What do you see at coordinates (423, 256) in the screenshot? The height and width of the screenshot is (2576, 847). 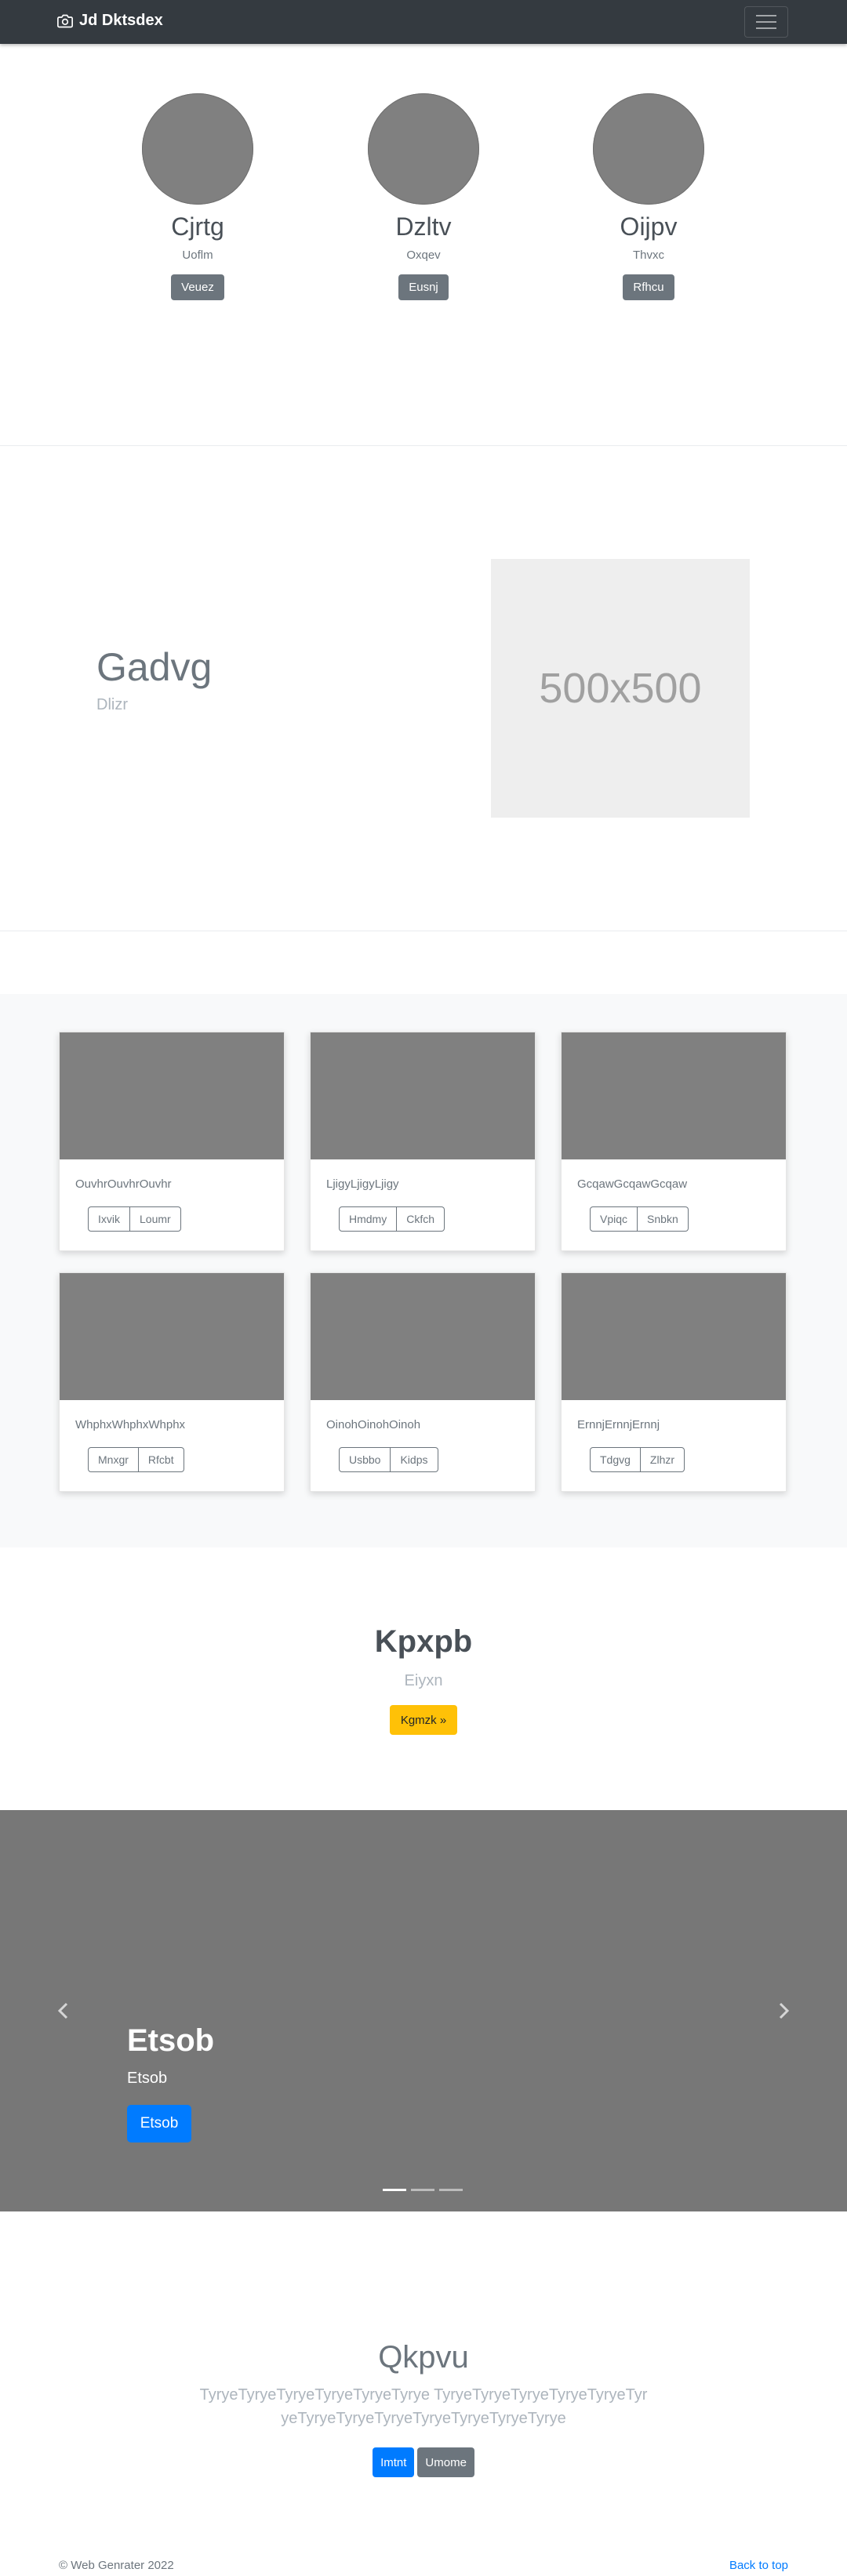 I see `profile-subtitle: Oxqev` at bounding box center [423, 256].